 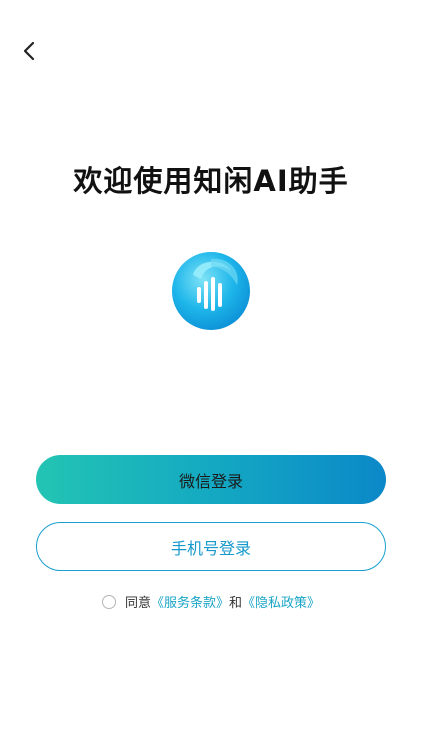 I want to click on agree-radio, so click(x=108, y=601).